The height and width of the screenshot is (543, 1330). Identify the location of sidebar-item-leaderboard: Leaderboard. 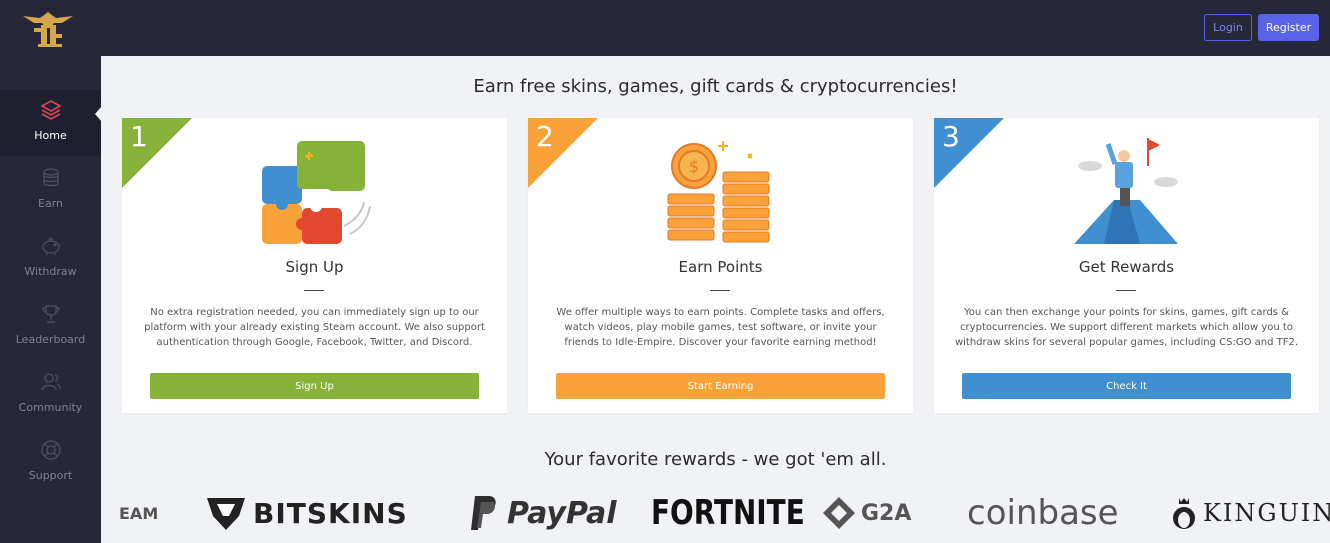
(50, 327).